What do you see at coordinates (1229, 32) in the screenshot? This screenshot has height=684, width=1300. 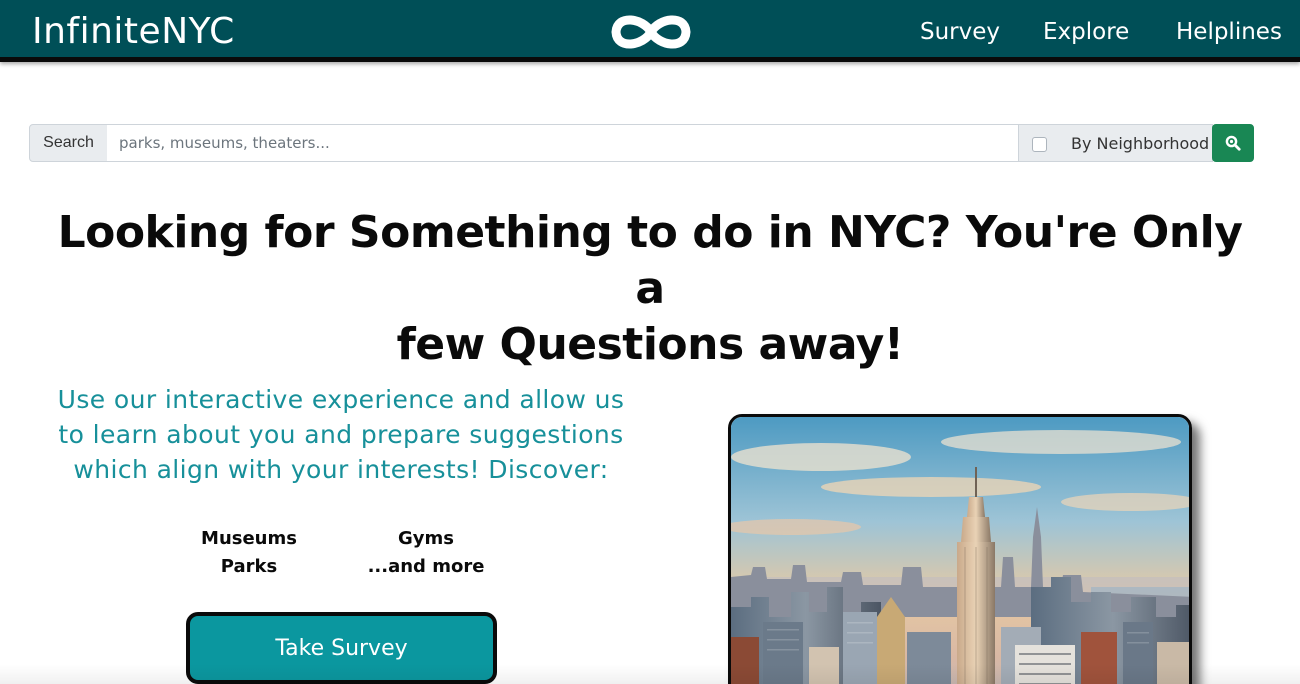 I see `nav-link-helplines: Helplines` at bounding box center [1229, 32].